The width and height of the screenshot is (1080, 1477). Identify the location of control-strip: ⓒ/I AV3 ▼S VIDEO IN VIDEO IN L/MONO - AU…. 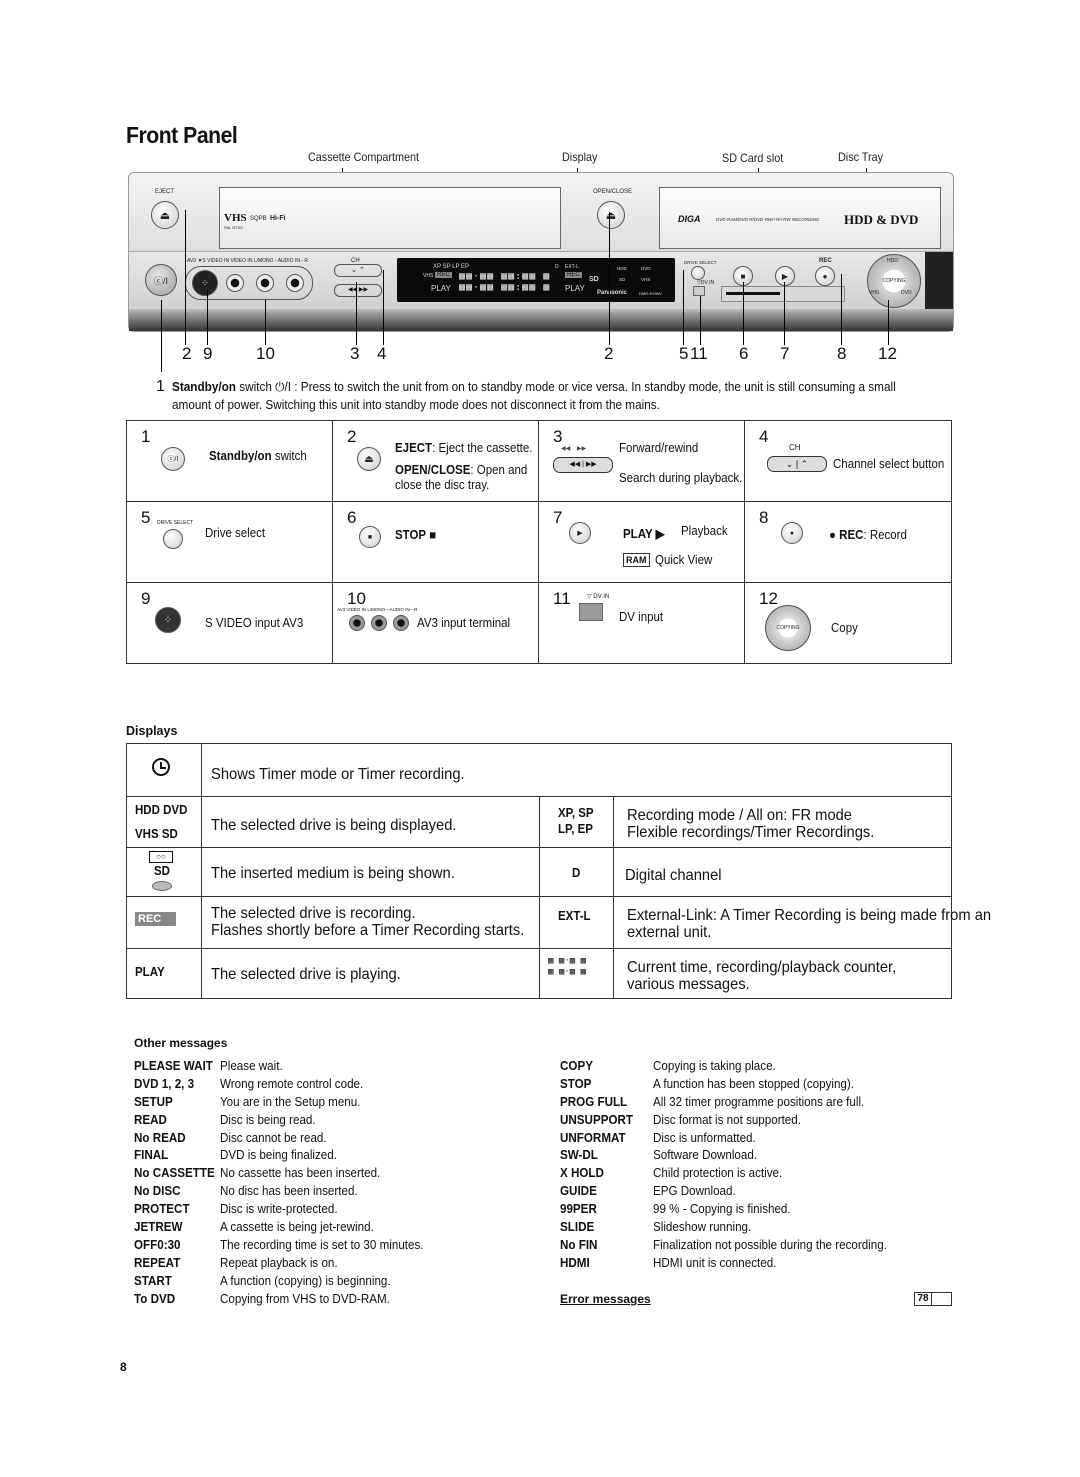
(541, 280).